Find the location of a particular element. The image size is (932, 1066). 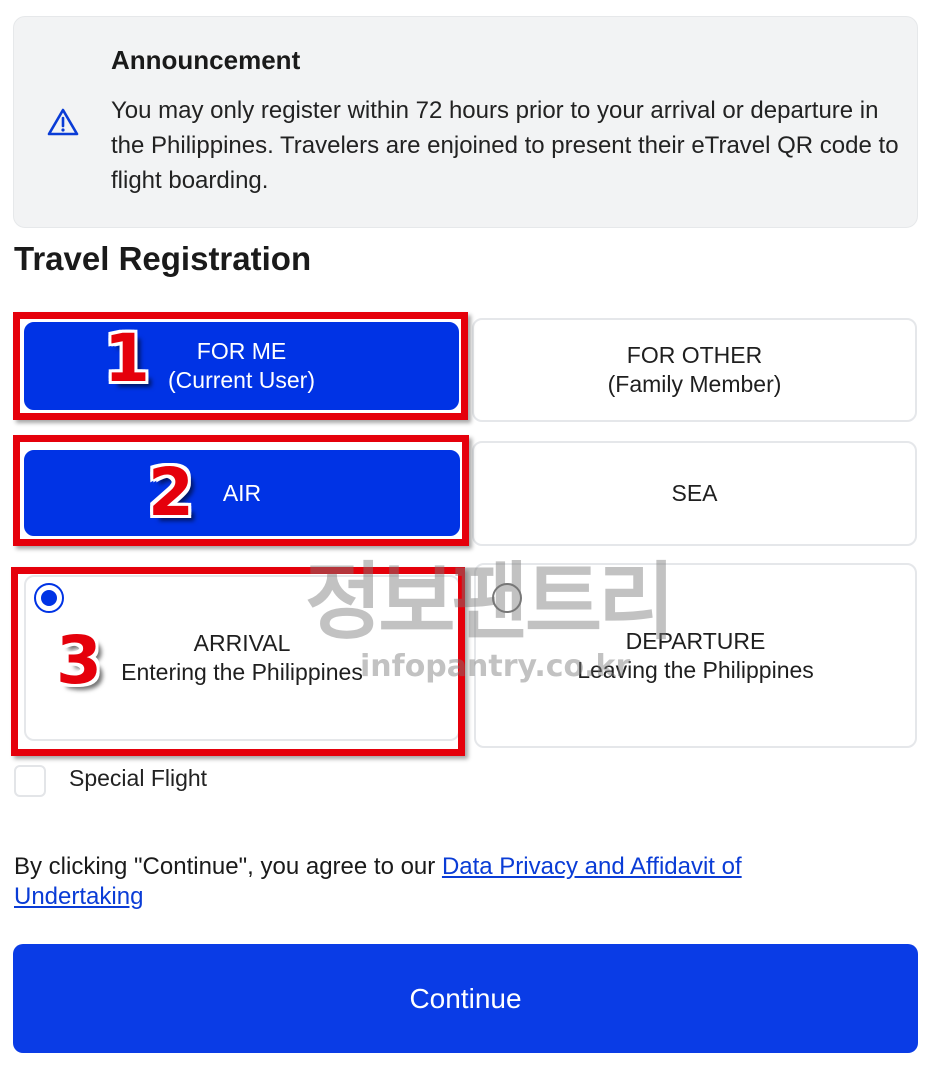

continue-button: Continue is located at coordinates (465, 998).